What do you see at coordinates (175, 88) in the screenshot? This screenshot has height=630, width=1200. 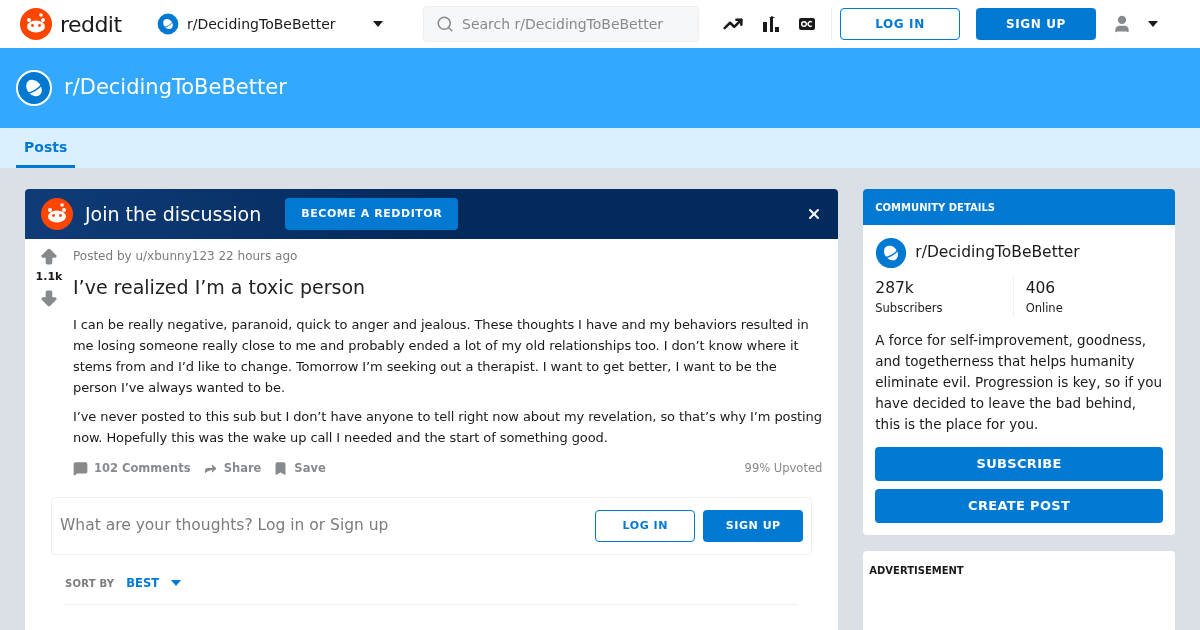 I see `community-title: r/DecidingToBeBetter` at bounding box center [175, 88].